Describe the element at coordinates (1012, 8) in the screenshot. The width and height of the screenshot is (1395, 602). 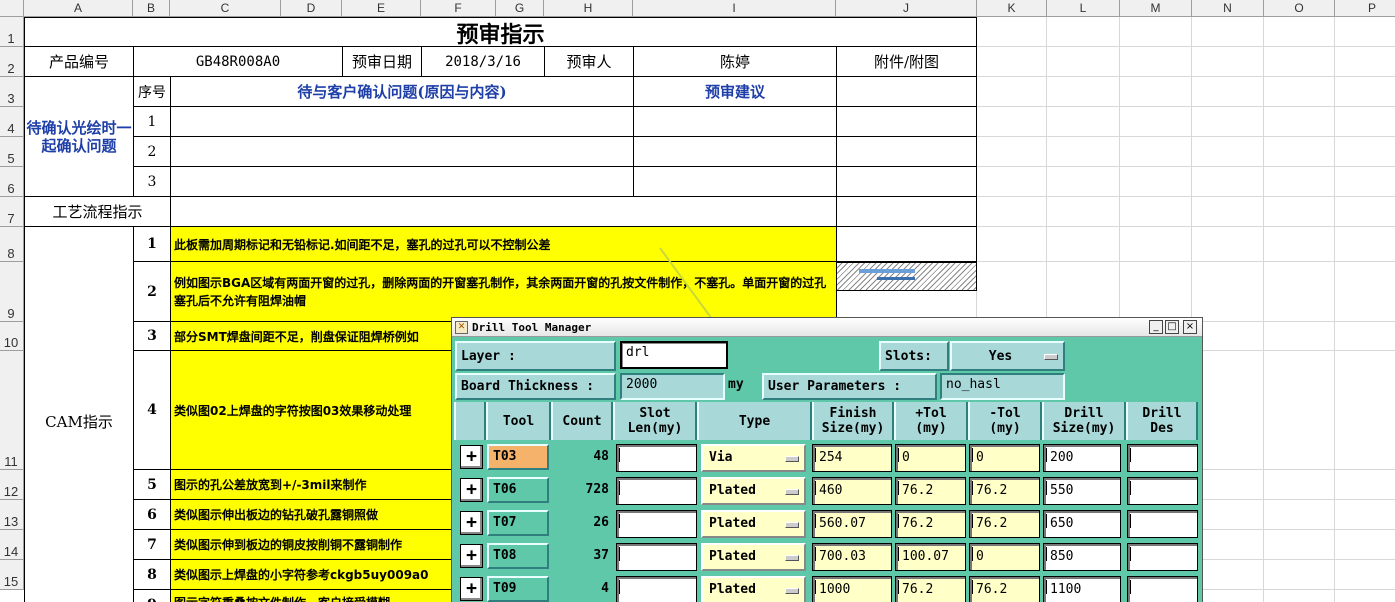
I see `column-header: K` at that location.